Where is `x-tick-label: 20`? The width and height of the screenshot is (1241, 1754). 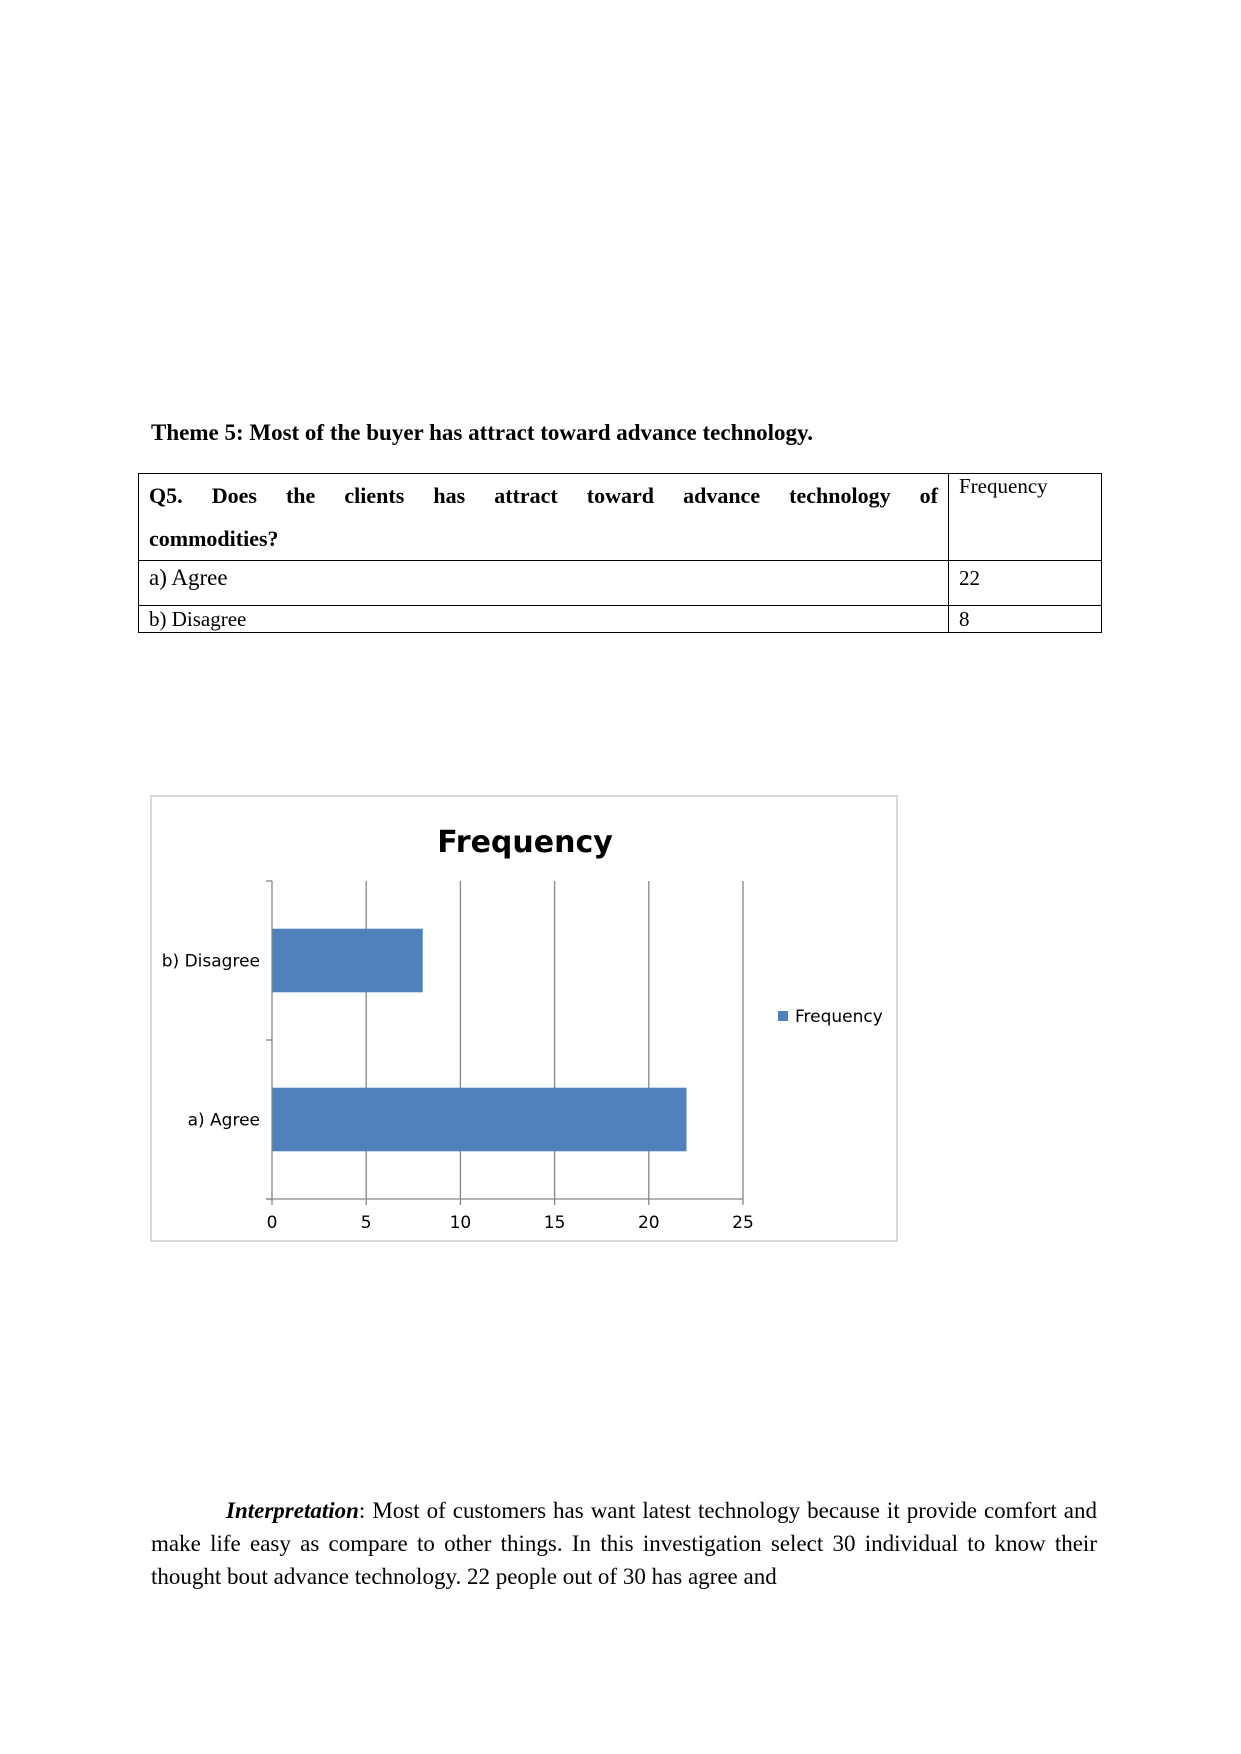 x-tick-label: 20 is located at coordinates (649, 1223).